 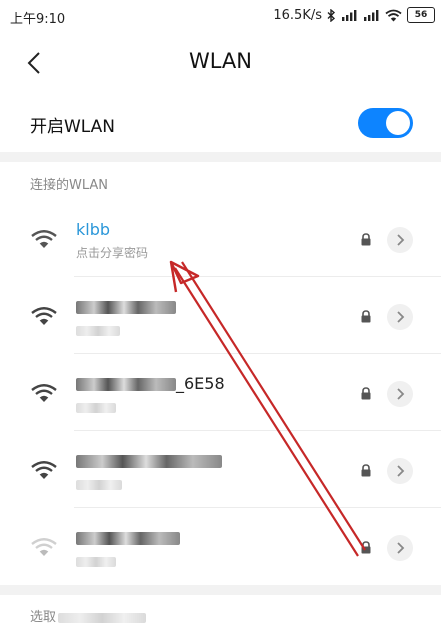 What do you see at coordinates (43, 617) in the screenshot?
I see `section-header-visible: 选取` at bounding box center [43, 617].